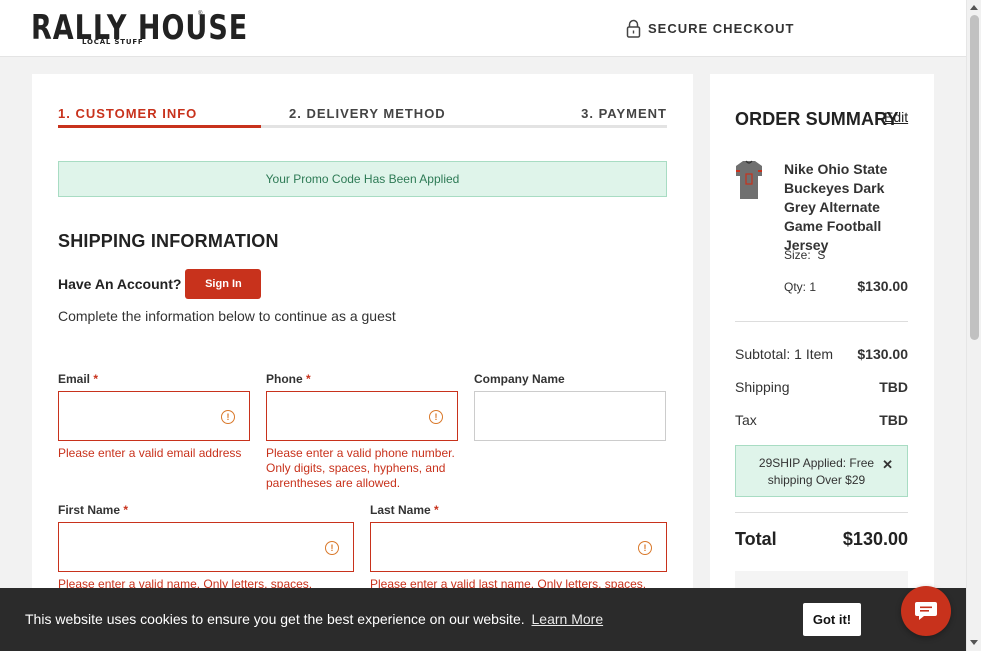 This screenshot has height=651, width=981. Describe the element at coordinates (113, 42) in the screenshot. I see `logo-tagline: LOCAL STUFF` at that location.